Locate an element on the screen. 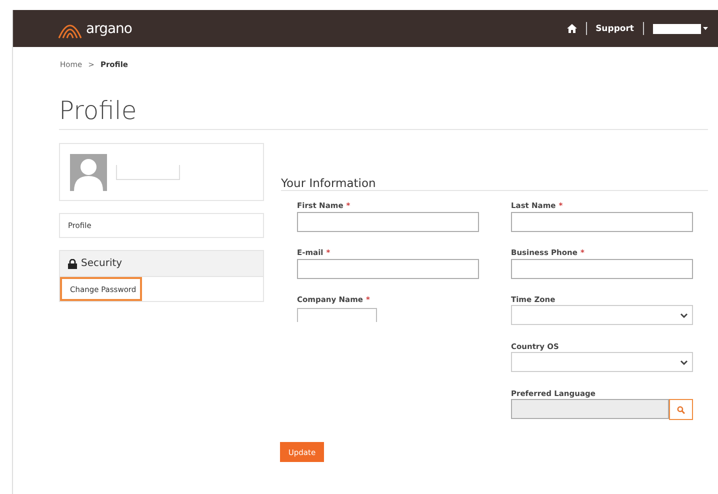 The width and height of the screenshot is (718, 494). lock-icon is located at coordinates (72, 263).